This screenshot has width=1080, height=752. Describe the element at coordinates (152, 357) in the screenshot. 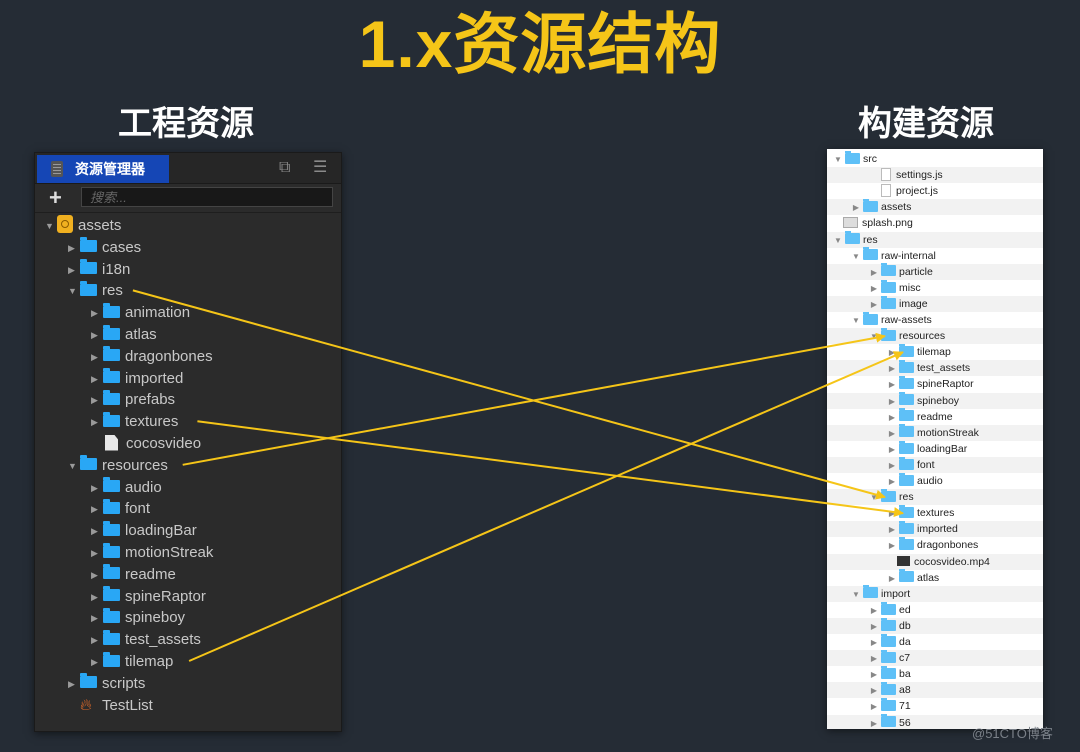

I see `tree-item-dragonbones: ▶ dragonbones` at that location.